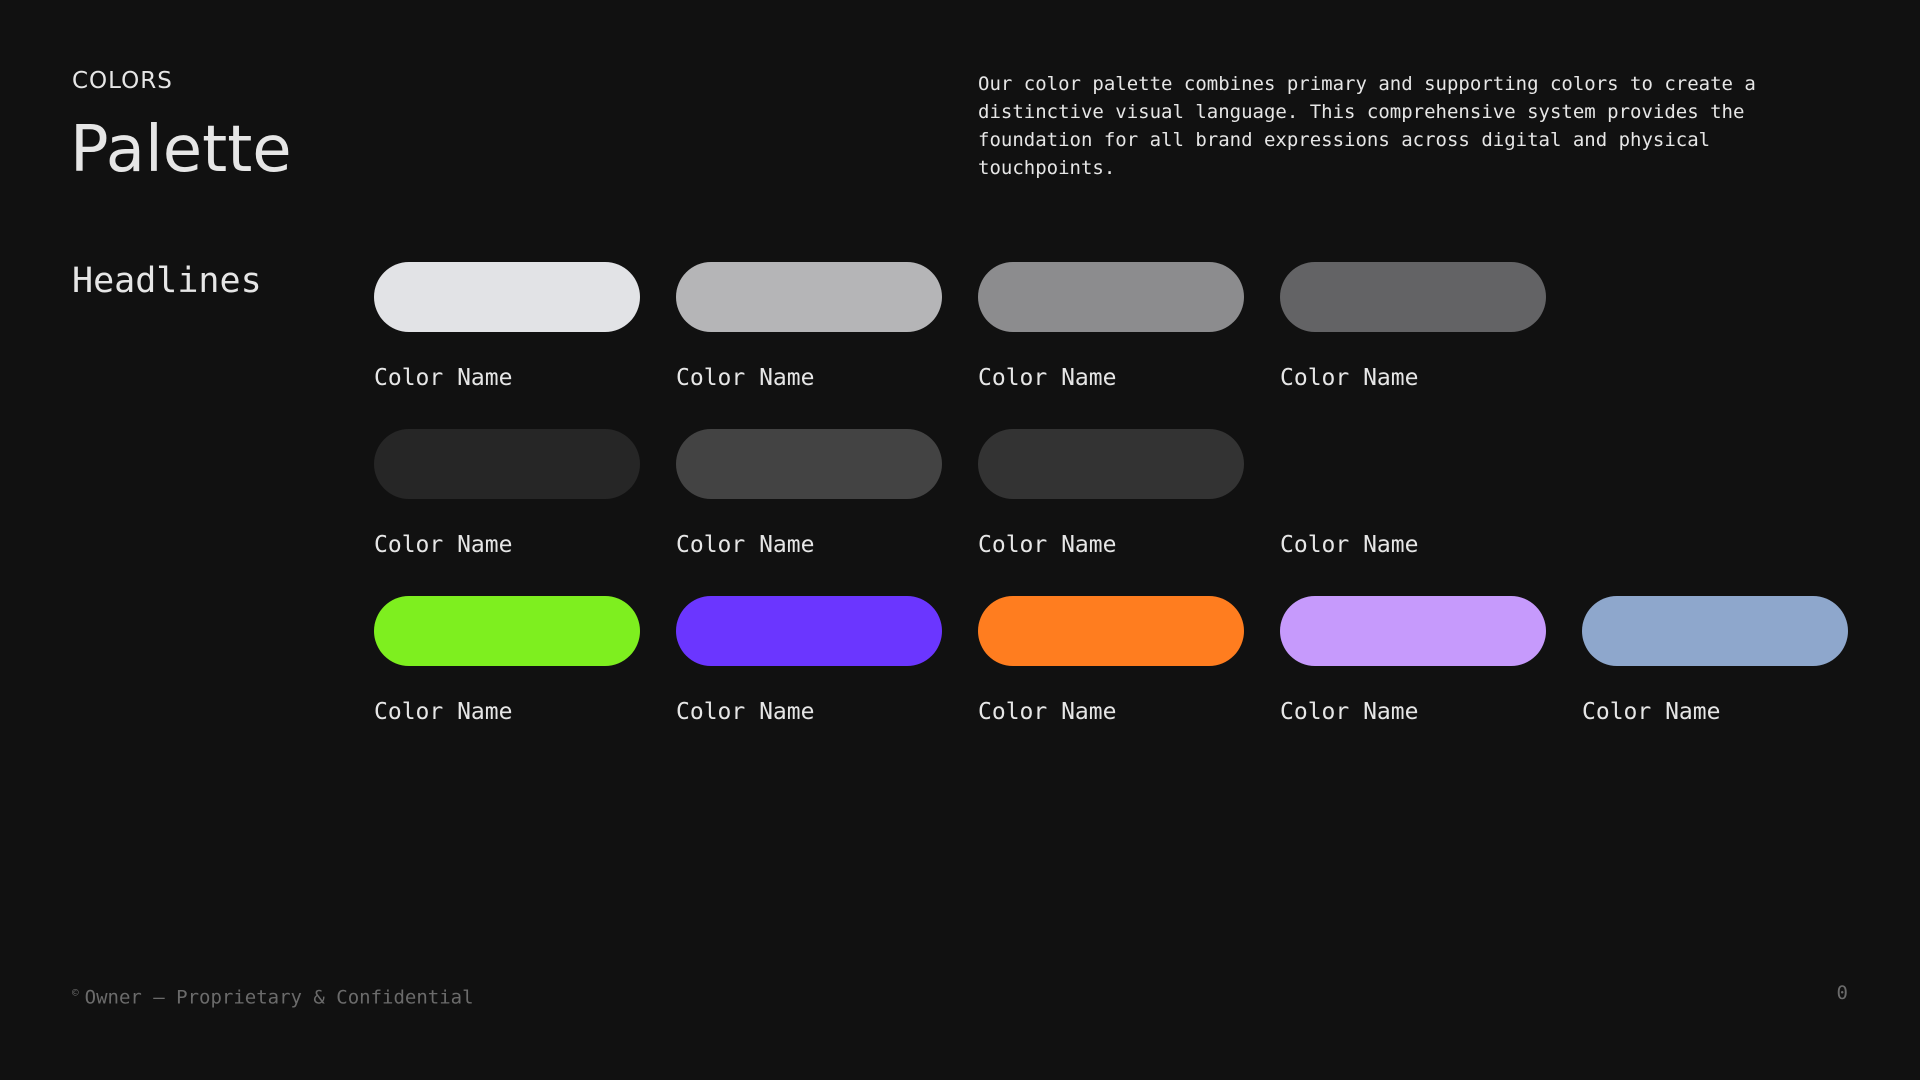  I want to click on footer-owner-text: Owner — Proprietary & Confidential, so click(279, 997).